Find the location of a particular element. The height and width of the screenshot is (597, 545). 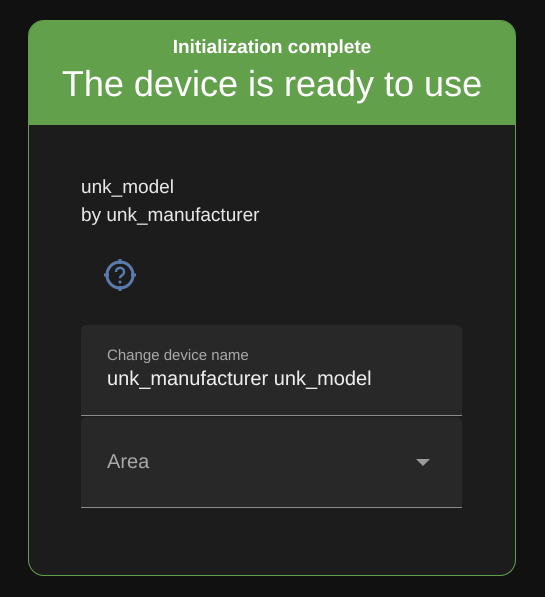

dropdown-caret-icon is located at coordinates (423, 462).